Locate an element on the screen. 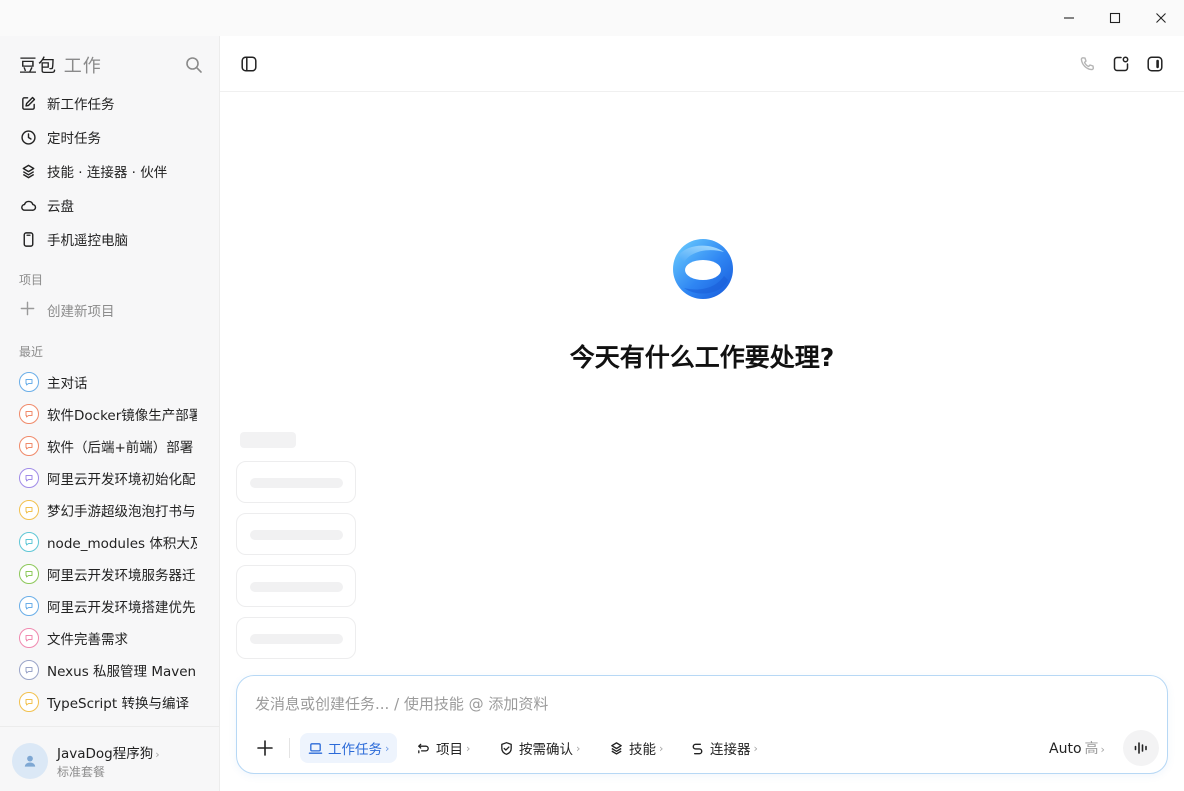  edit-icon is located at coordinates (28, 103).